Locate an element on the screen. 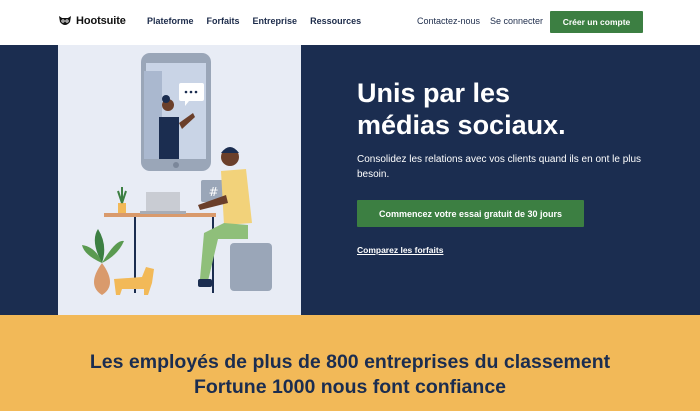  trust-line-2: Fortune 1000 nous font confiance is located at coordinates (350, 387).